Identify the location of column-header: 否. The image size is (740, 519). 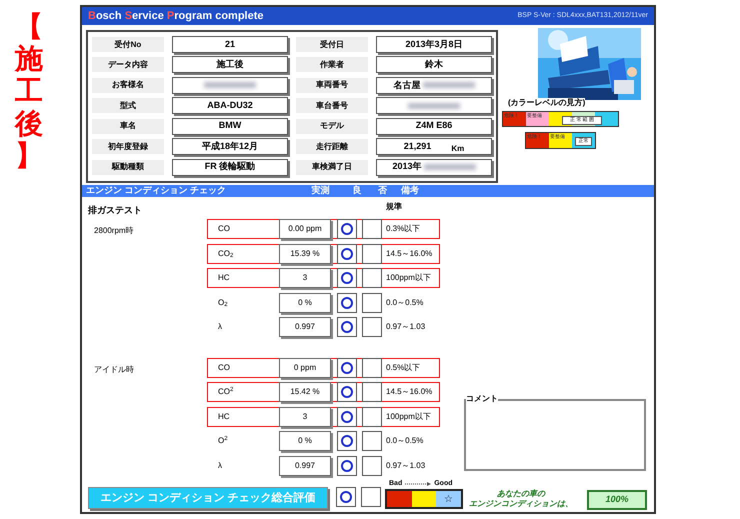
(382, 191).